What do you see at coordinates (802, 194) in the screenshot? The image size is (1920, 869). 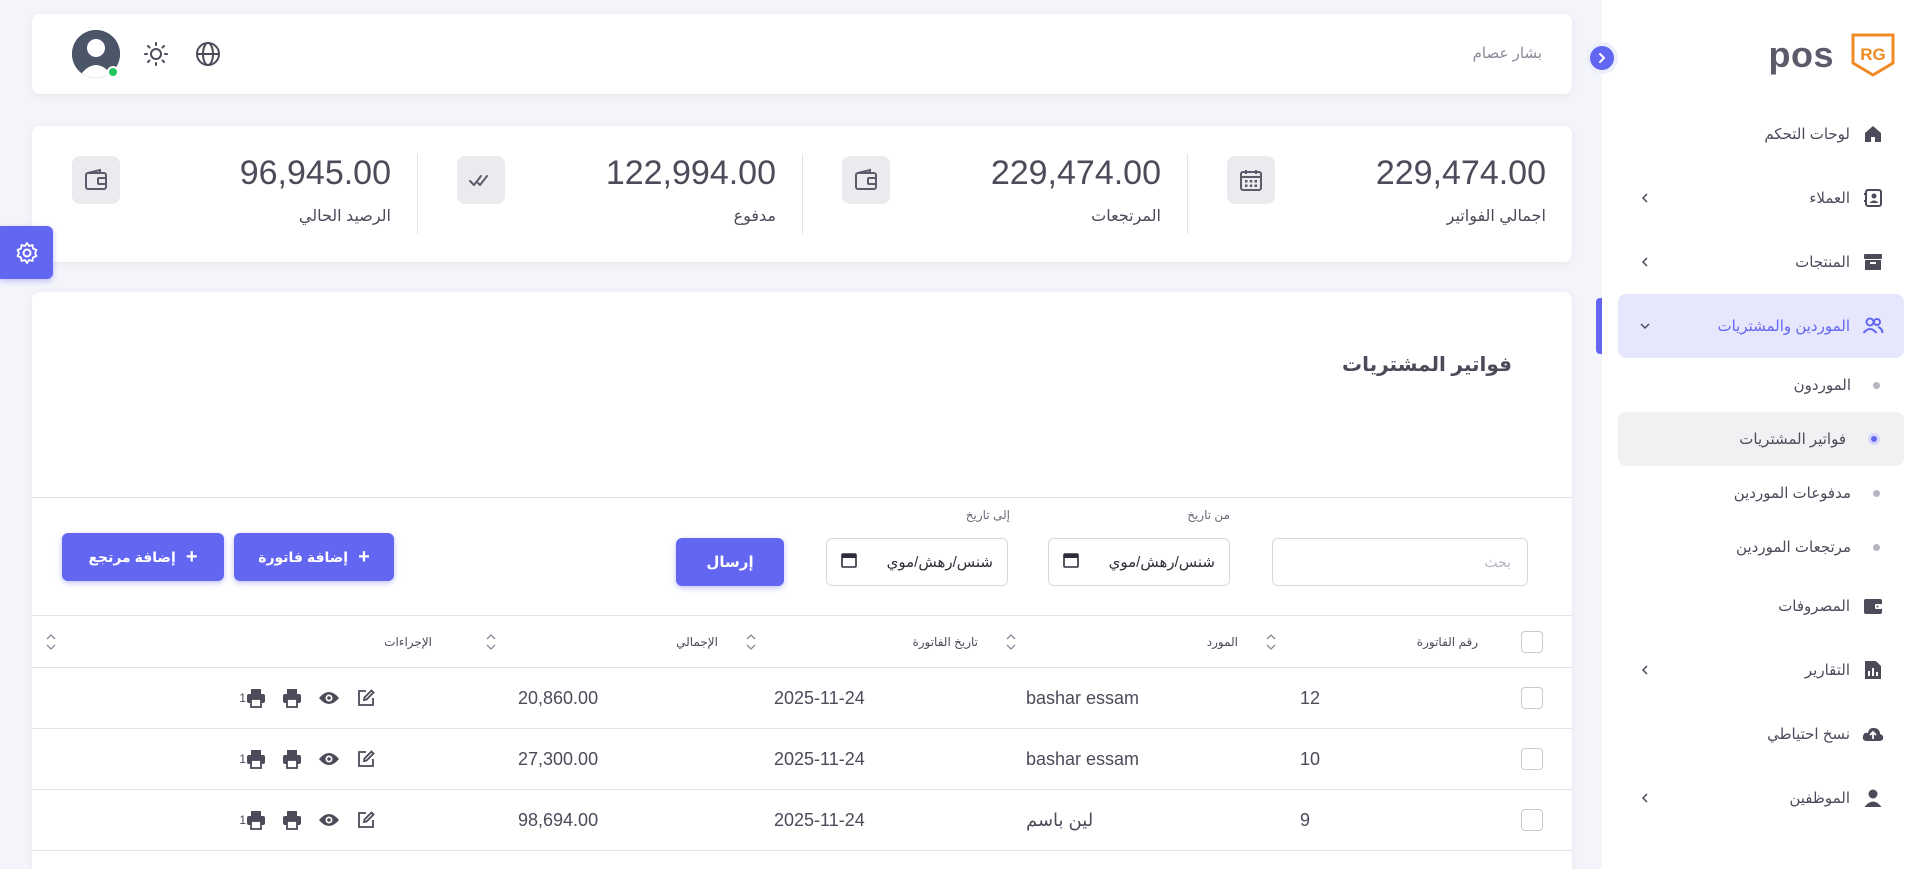 I see `stat-divider` at bounding box center [802, 194].